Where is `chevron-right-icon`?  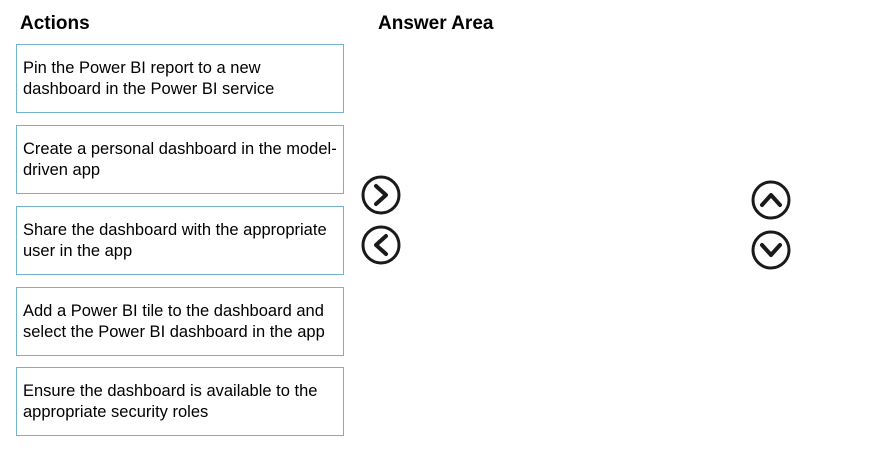 chevron-right-icon is located at coordinates (381, 195).